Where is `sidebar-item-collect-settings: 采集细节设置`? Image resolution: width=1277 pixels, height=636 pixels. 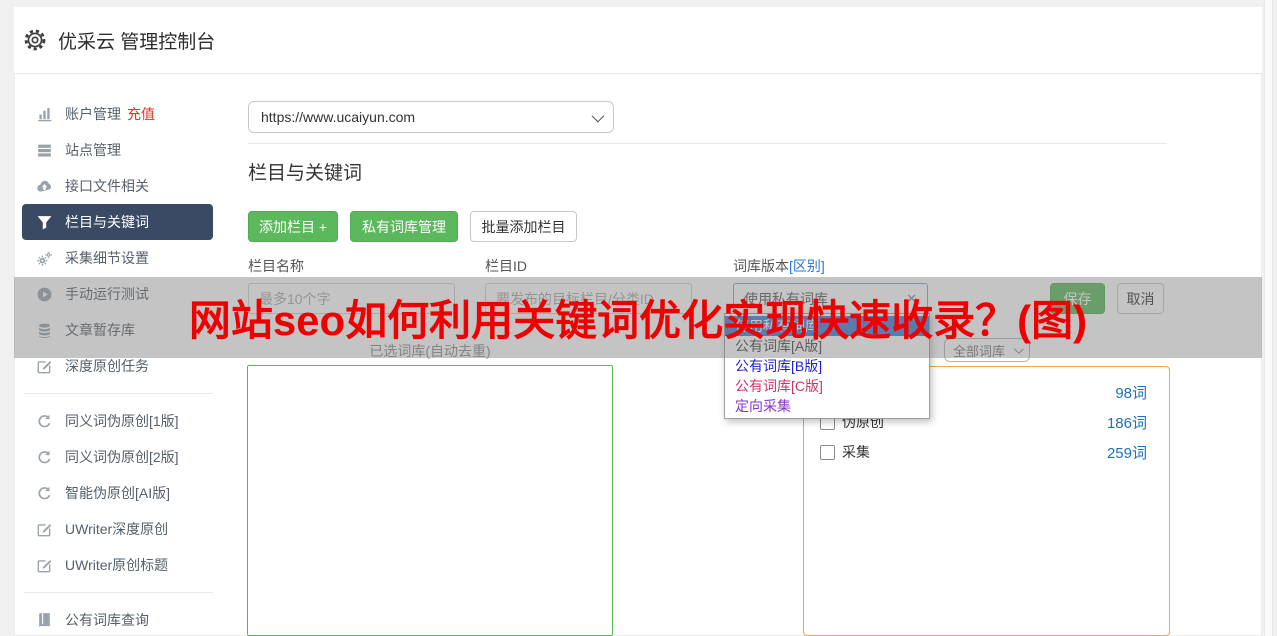
sidebar-item-collect-settings: 采集细节设置 is located at coordinates (117, 258).